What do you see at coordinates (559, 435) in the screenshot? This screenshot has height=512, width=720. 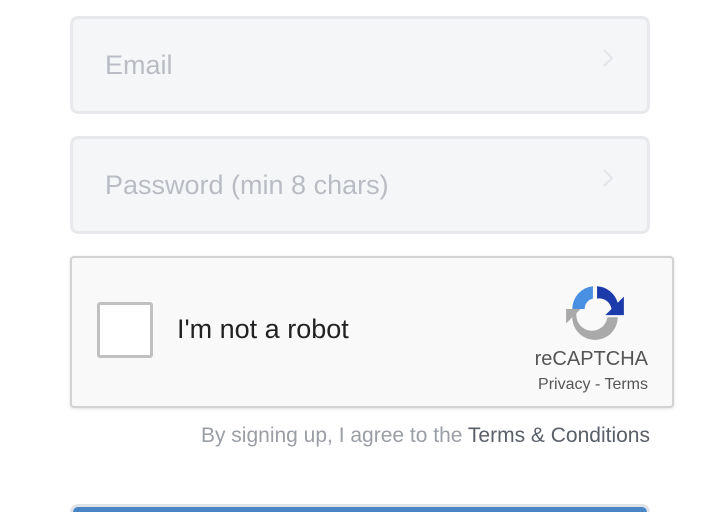 I see `terms-conditions-link: Terms & Conditions` at bounding box center [559, 435].